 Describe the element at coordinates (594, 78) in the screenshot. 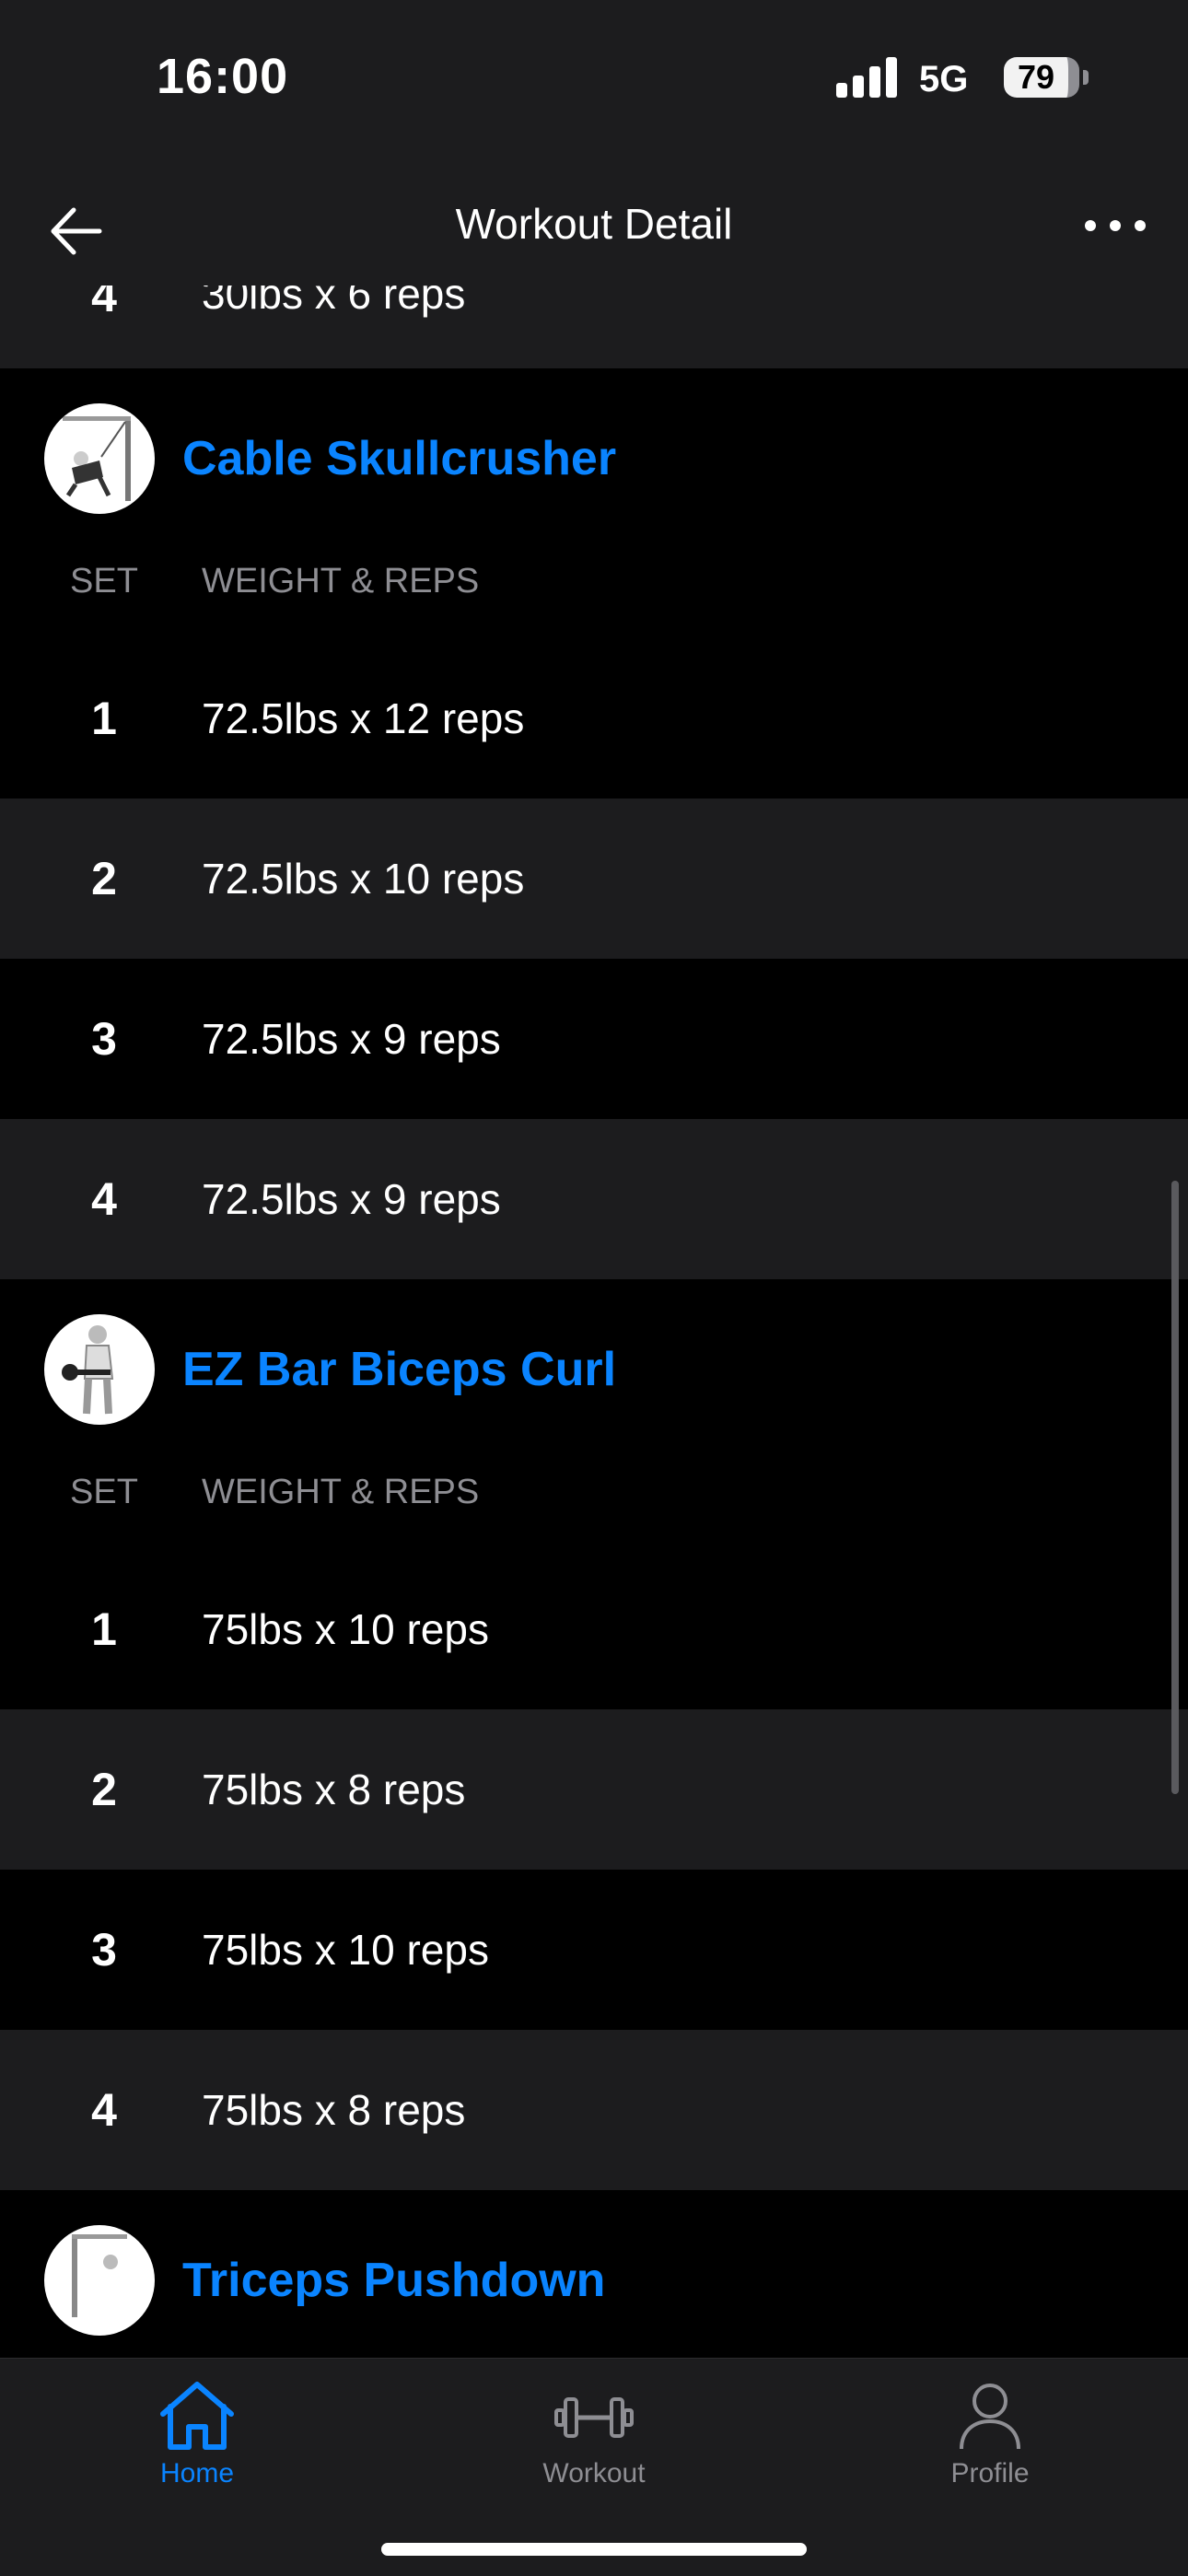

I see `status-bar: 16:00 5G 79` at that location.